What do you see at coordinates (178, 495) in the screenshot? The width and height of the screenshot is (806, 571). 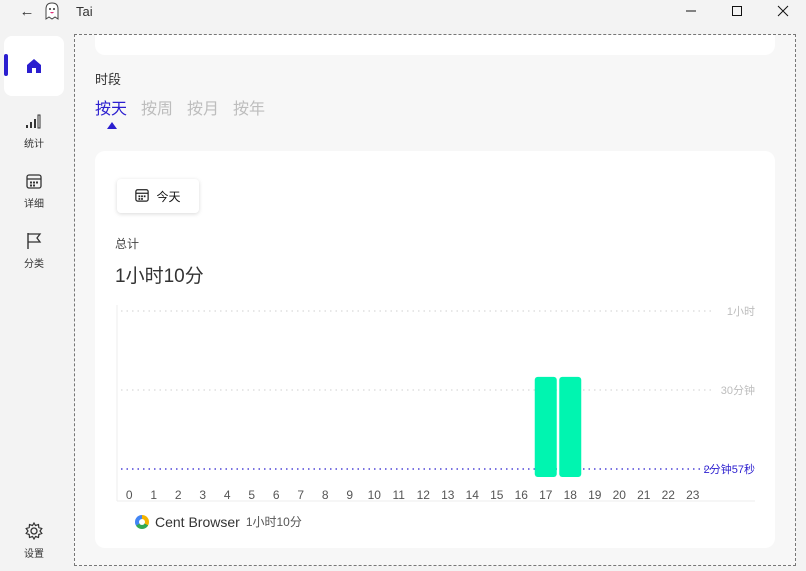 I see `x-tick-label: 2` at bounding box center [178, 495].